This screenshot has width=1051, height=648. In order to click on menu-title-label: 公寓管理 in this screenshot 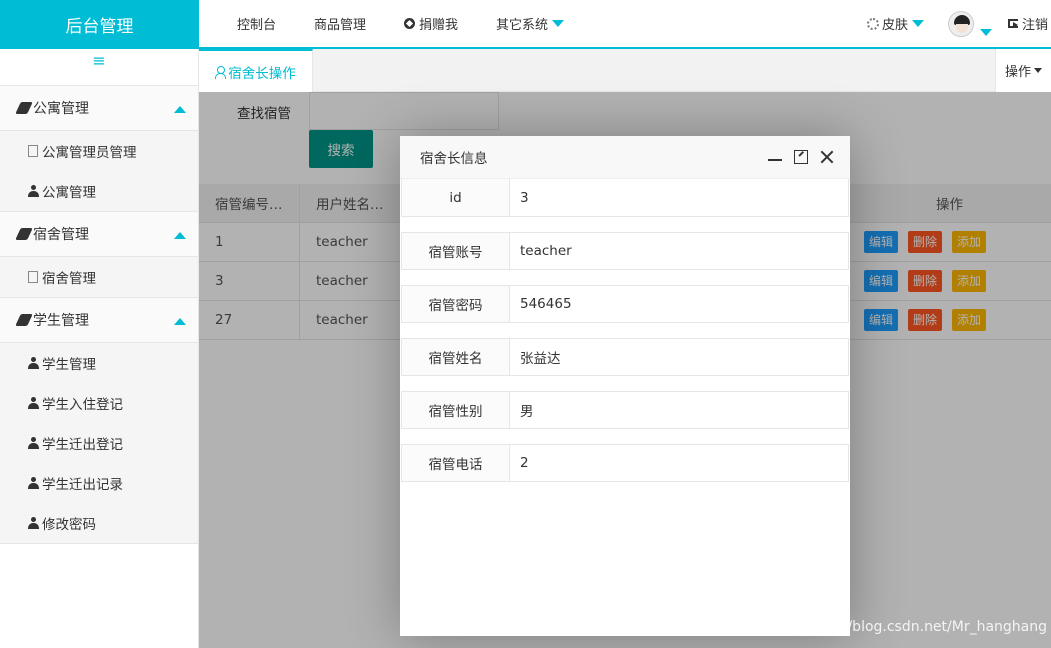, I will do `click(61, 109)`.